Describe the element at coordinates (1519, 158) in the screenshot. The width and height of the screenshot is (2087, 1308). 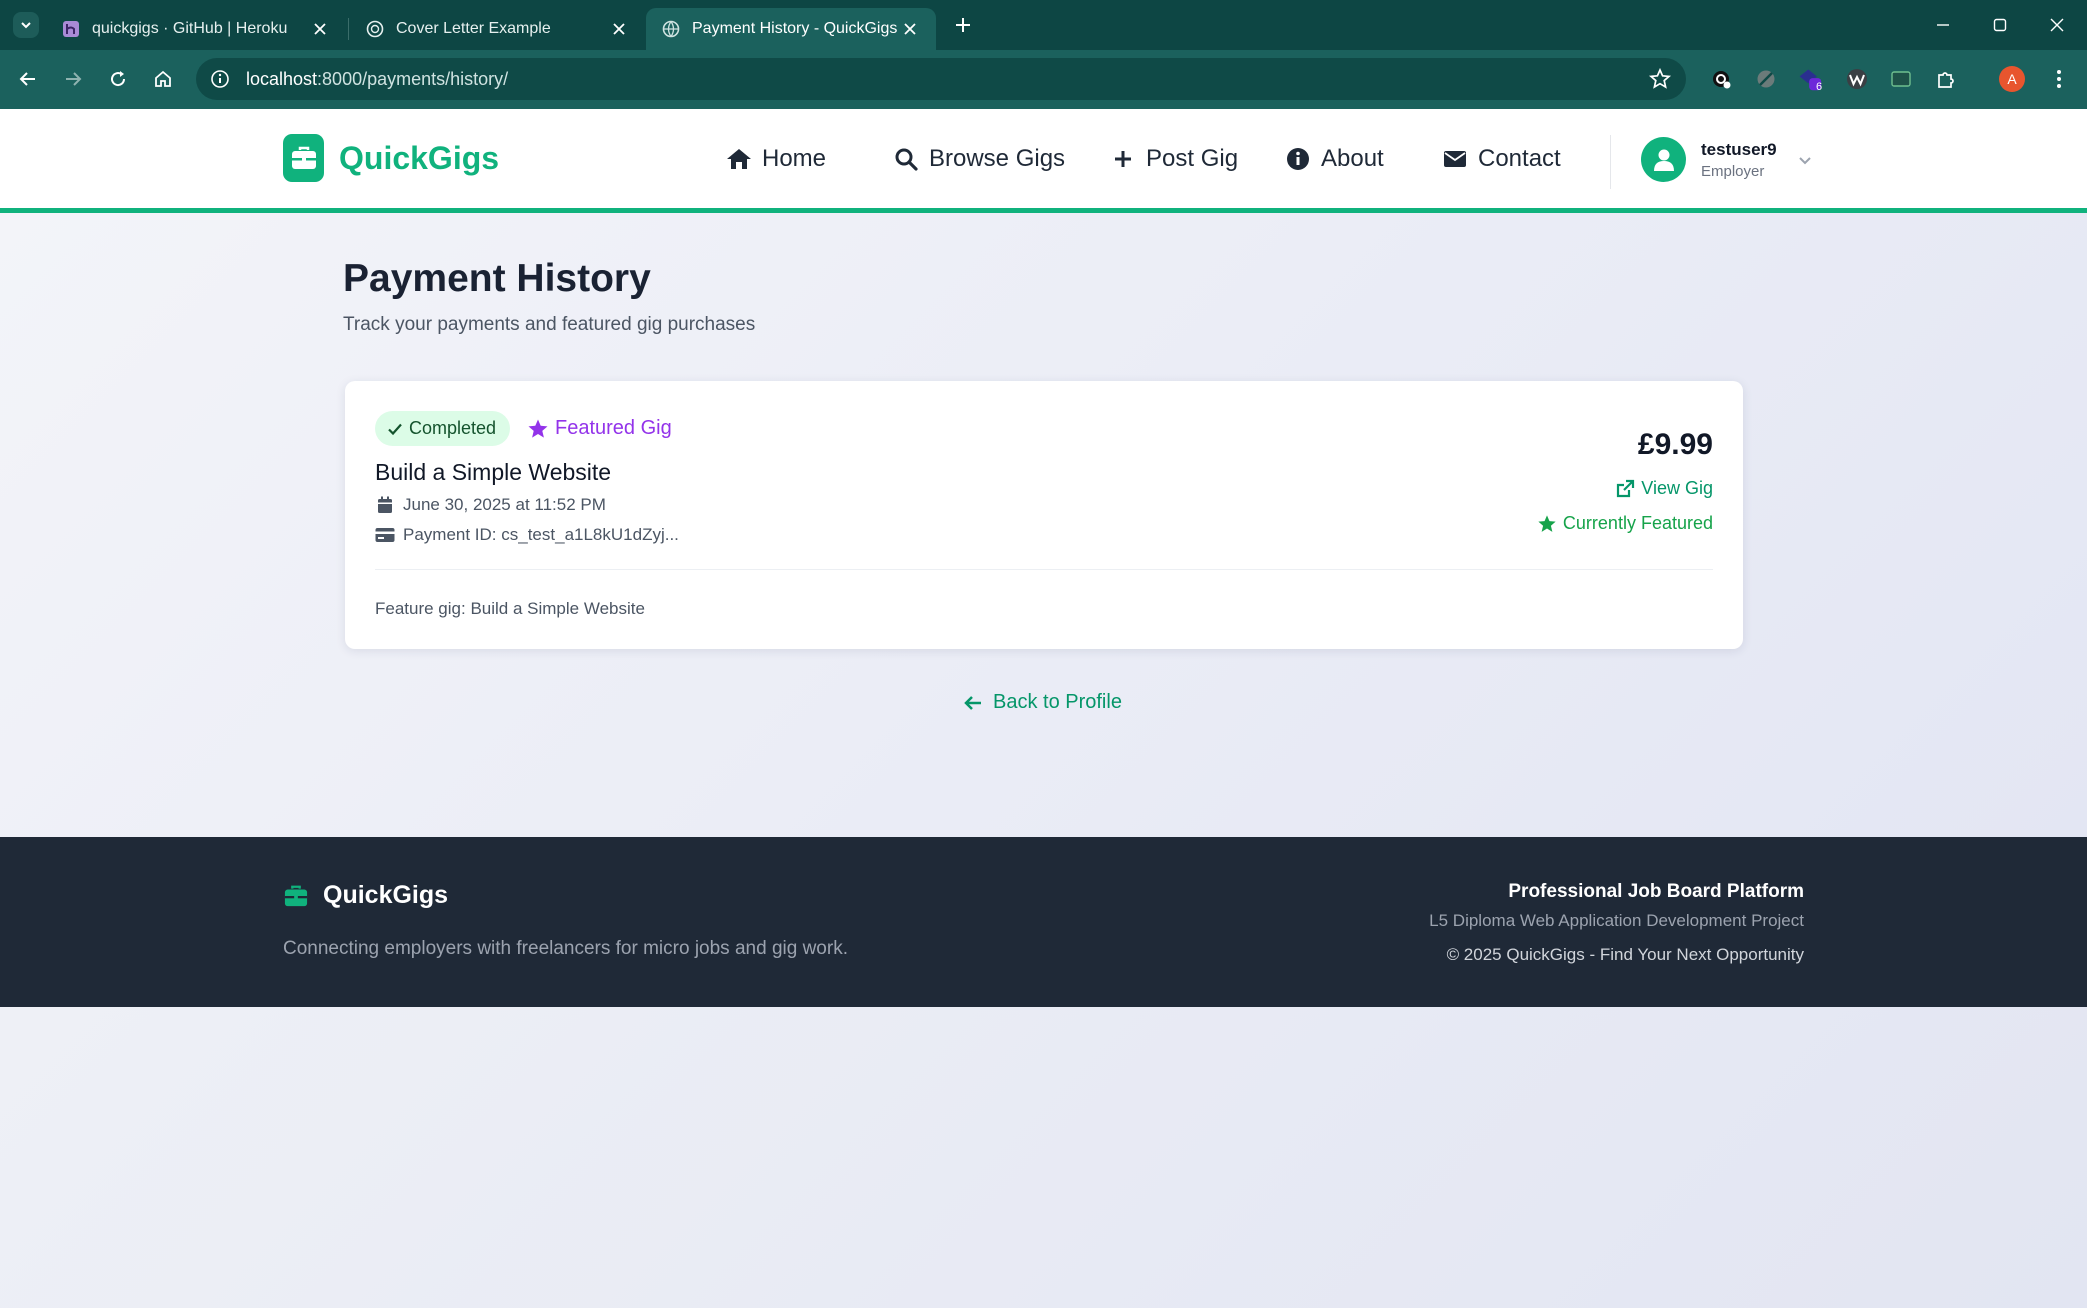
I see `nav-contact-label: Contact` at that location.